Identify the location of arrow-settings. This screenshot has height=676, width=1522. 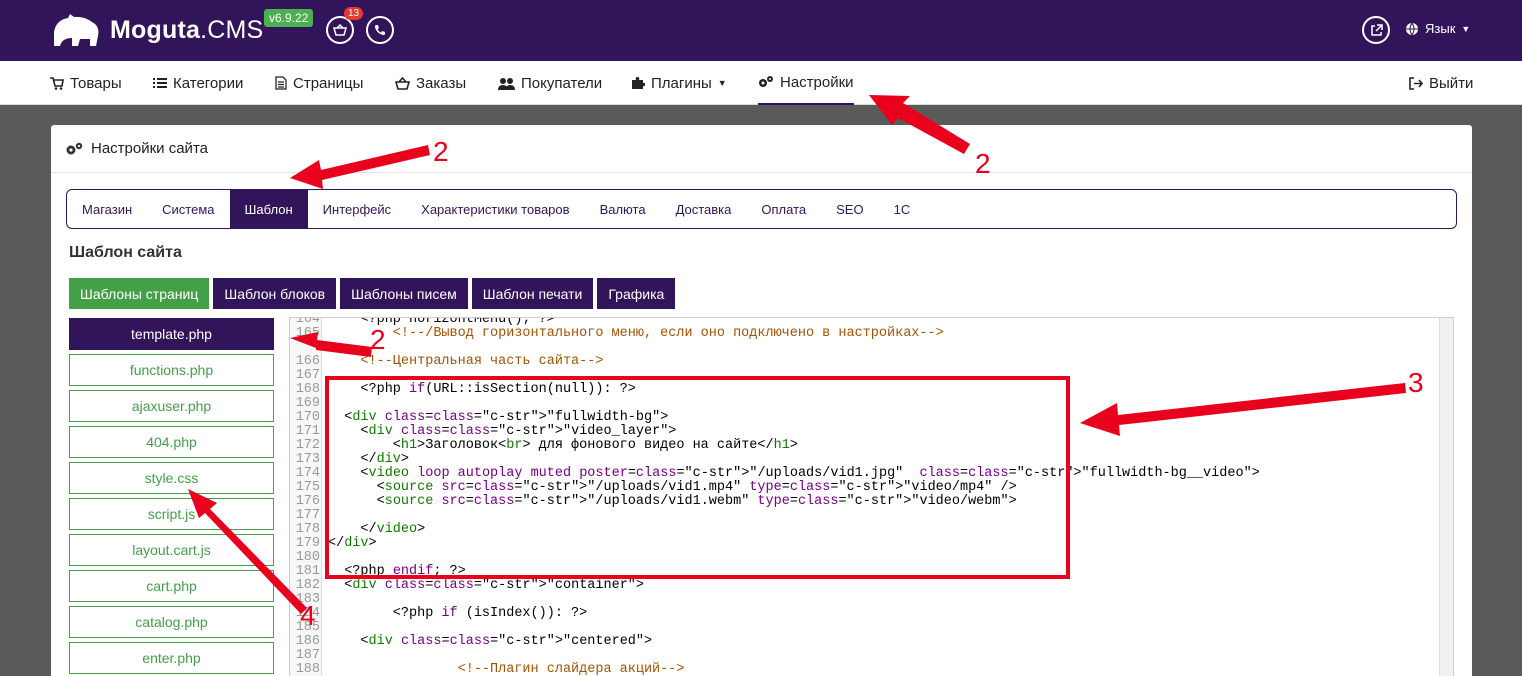
(919, 124).